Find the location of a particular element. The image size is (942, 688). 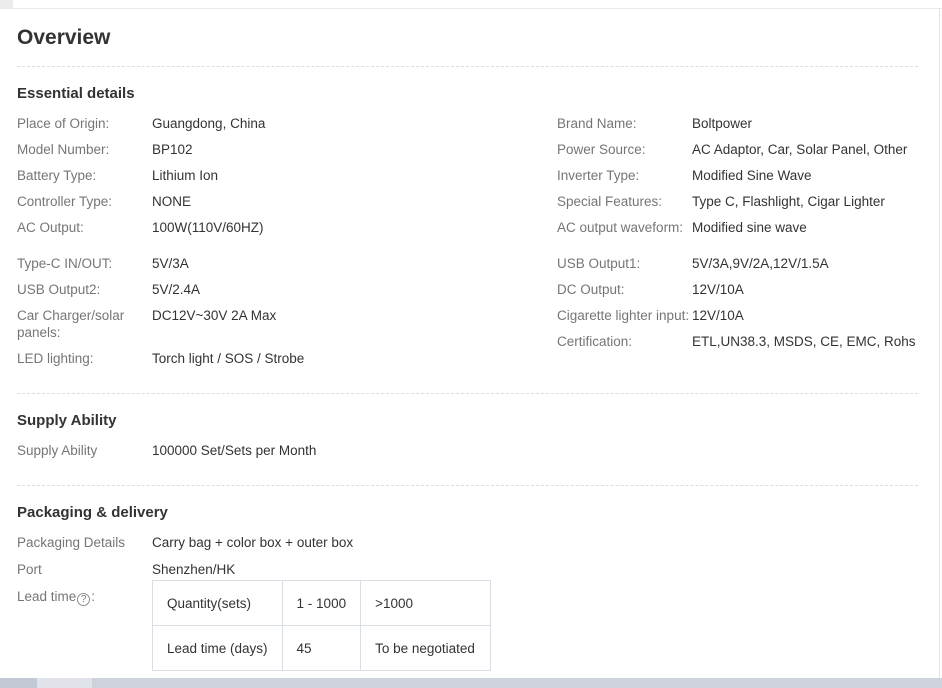

field-value: 100W(110V/60HZ) is located at coordinates (208, 227).